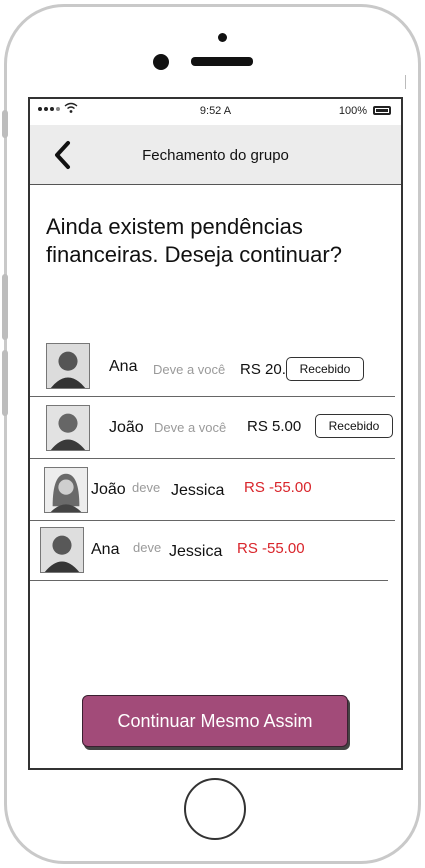  Describe the element at coordinates (209, 580) in the screenshot. I see `row-divider` at that location.